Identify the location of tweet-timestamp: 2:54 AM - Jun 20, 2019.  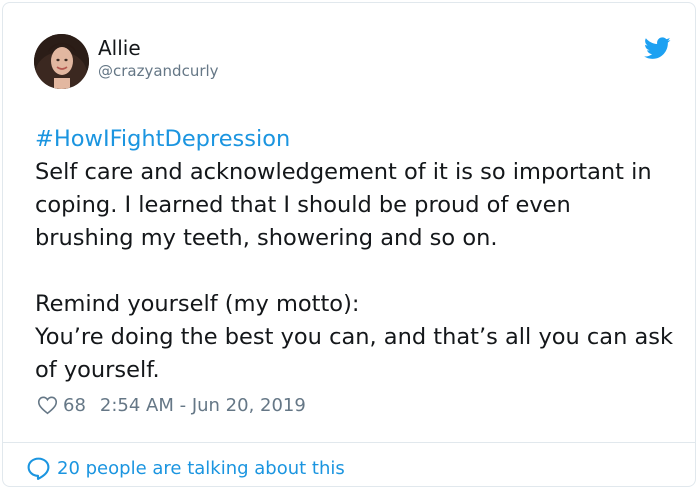
(203, 405).